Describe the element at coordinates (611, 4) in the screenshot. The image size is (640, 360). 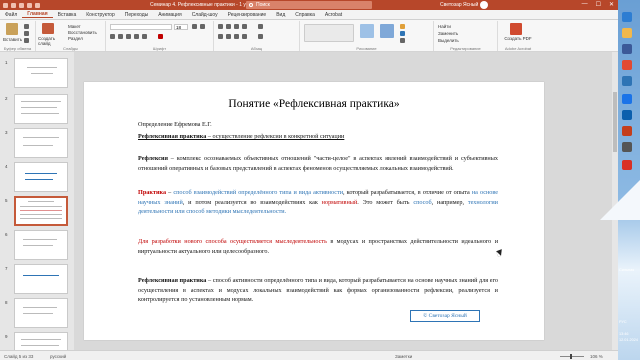
I see `close-button: ✕` at that location.